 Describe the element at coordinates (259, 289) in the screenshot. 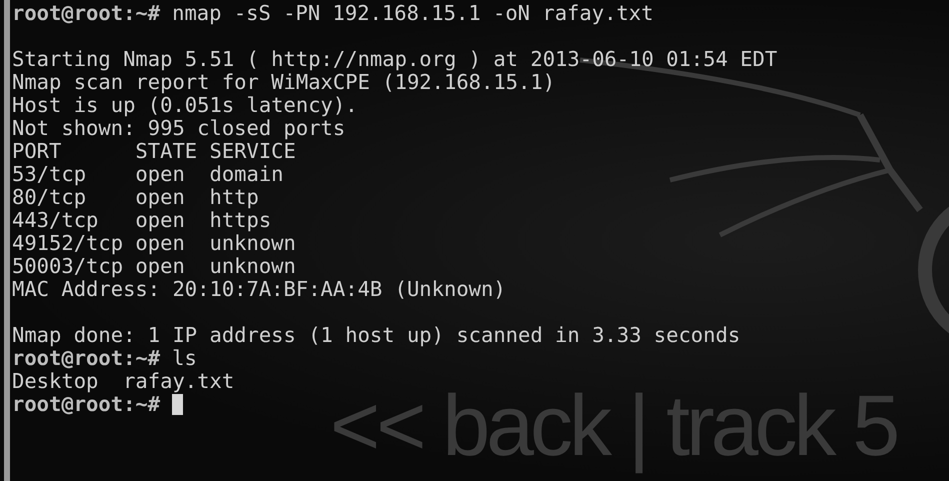

I see `output-line: MAC Address: 20:10:7A:BF:AA:4B (Unknown)` at that location.